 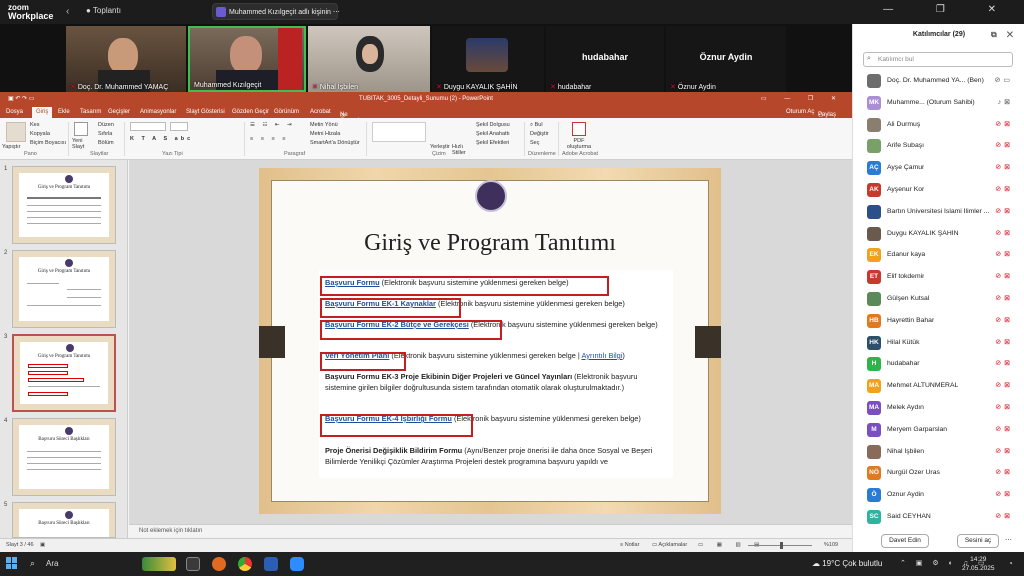 What do you see at coordinates (938, 81) in the screenshot?
I see `participant-row: Doç. Dr. Muhammed YA... (Ben) ⊘▭` at bounding box center [938, 81].